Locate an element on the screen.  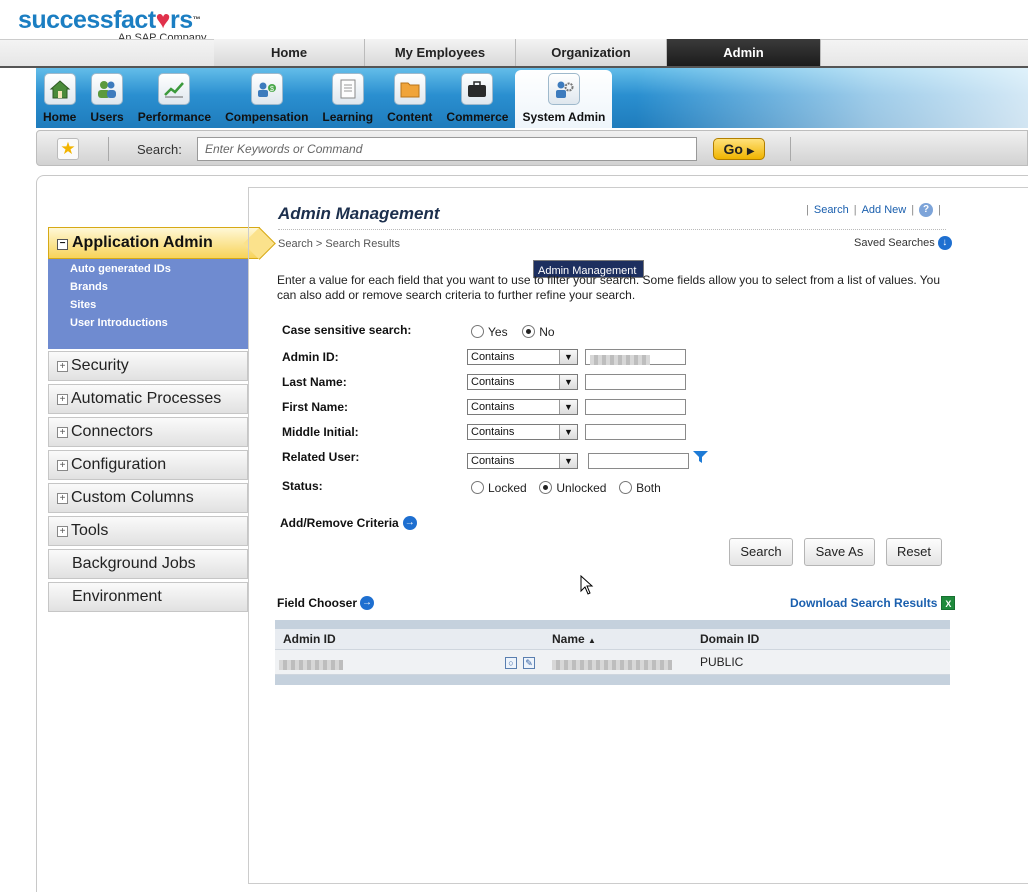
related-user-operator-select: Contains ▼ is located at coordinates (522, 461).